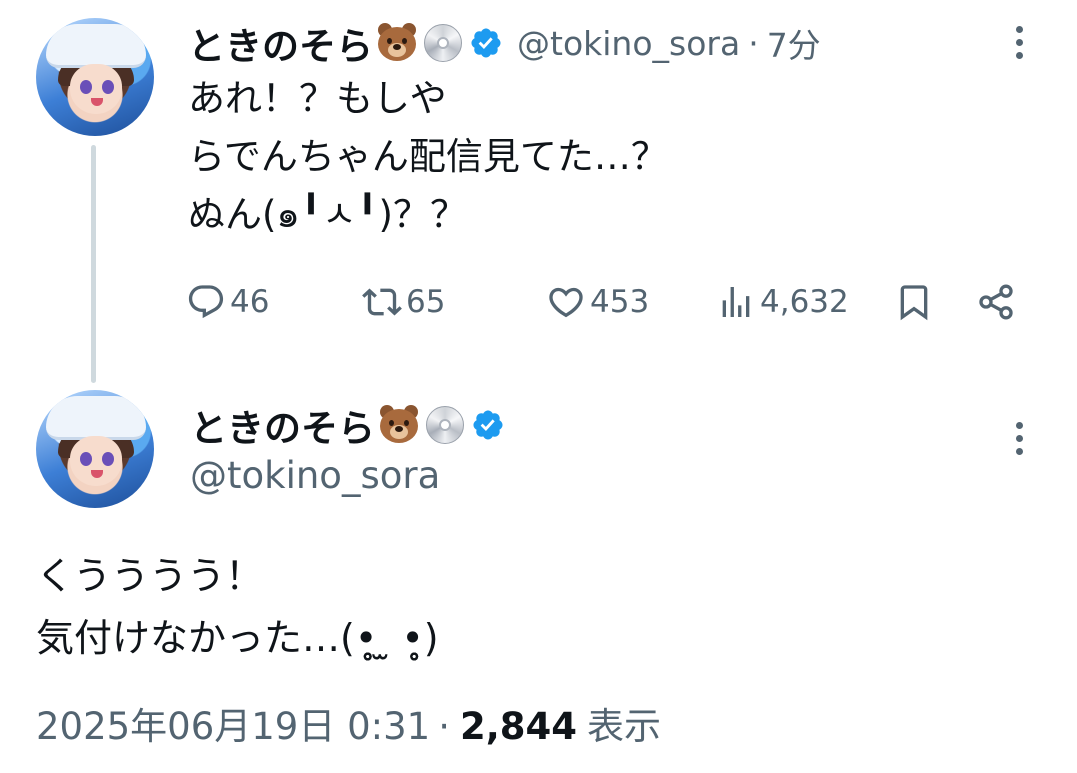 Image resolution: width=1077 pixels, height=773 pixels. What do you see at coordinates (403, 302) in the screenshot?
I see `retweet-button: 65` at bounding box center [403, 302].